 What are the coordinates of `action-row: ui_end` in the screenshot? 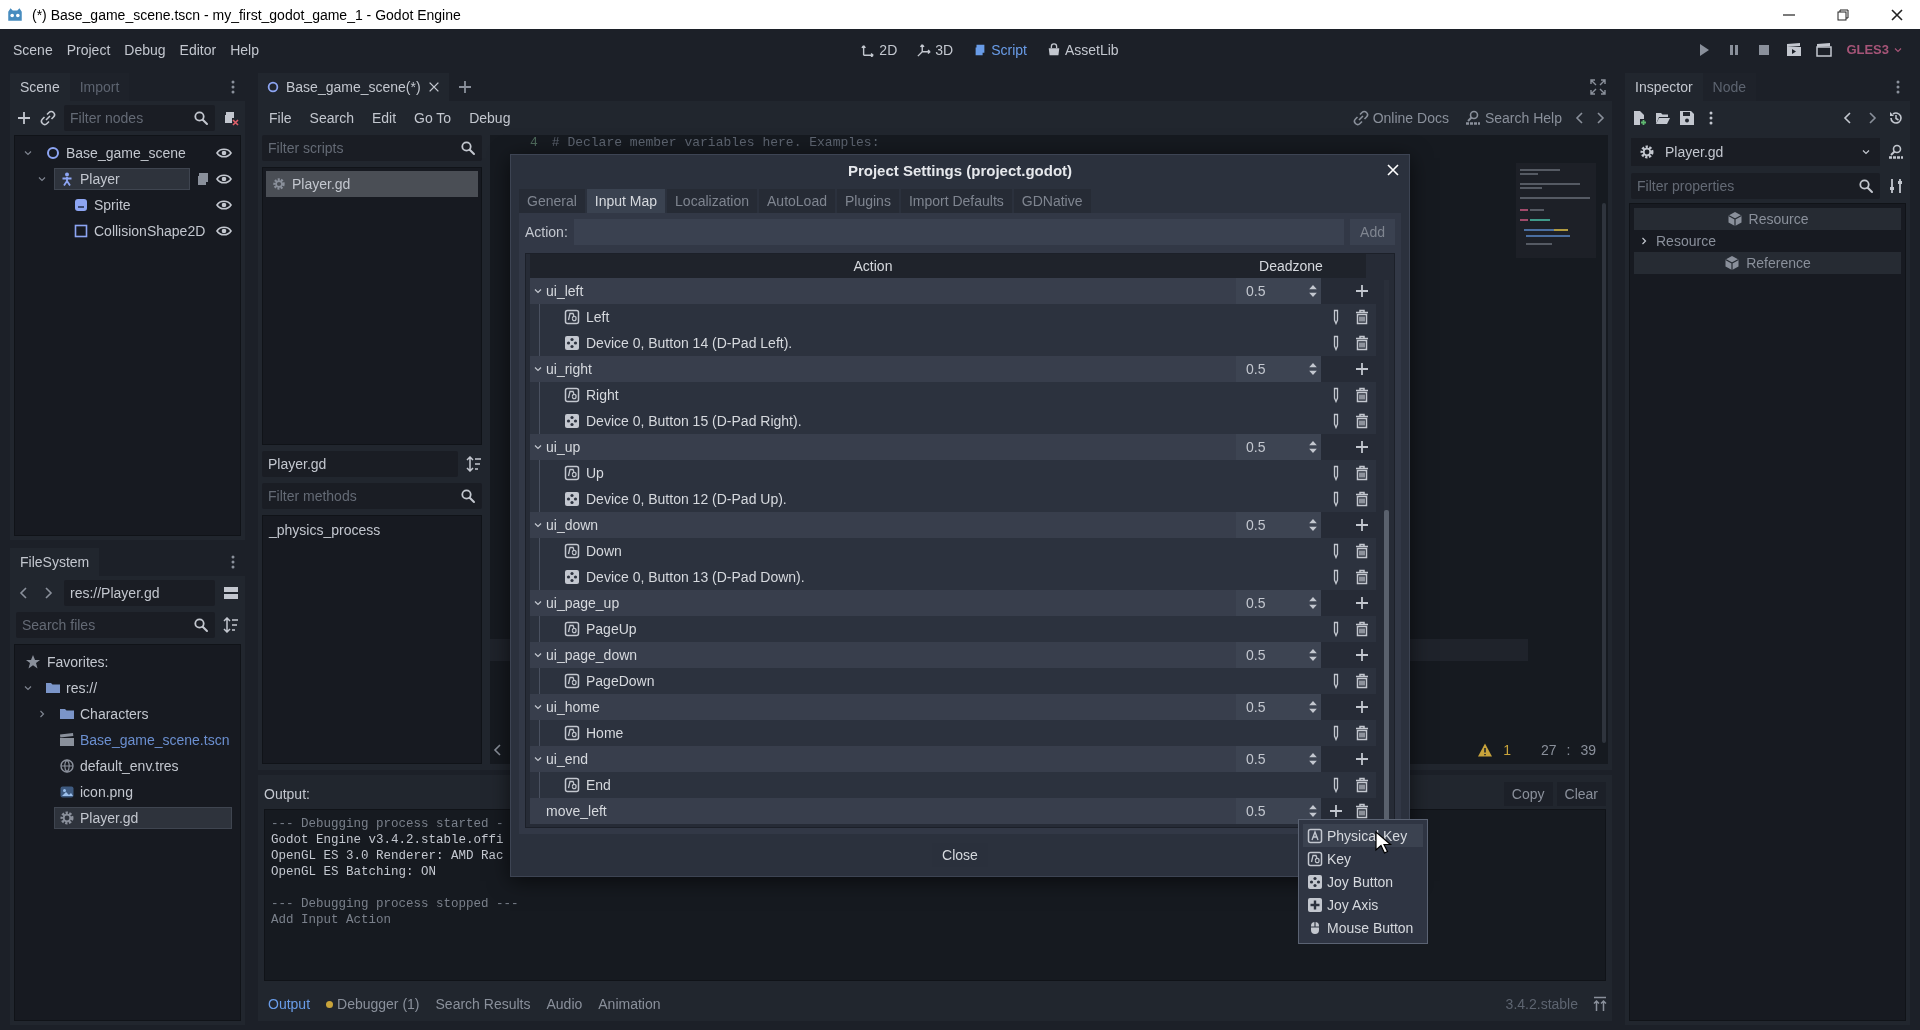 It's located at (883, 759).